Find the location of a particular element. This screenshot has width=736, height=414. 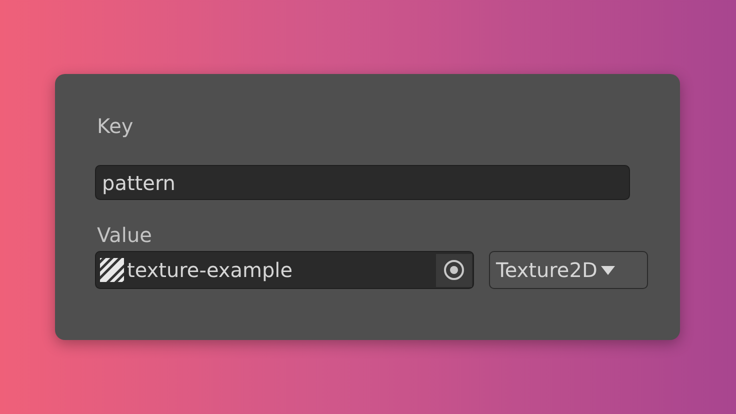

key-label: Key is located at coordinates (115, 126).